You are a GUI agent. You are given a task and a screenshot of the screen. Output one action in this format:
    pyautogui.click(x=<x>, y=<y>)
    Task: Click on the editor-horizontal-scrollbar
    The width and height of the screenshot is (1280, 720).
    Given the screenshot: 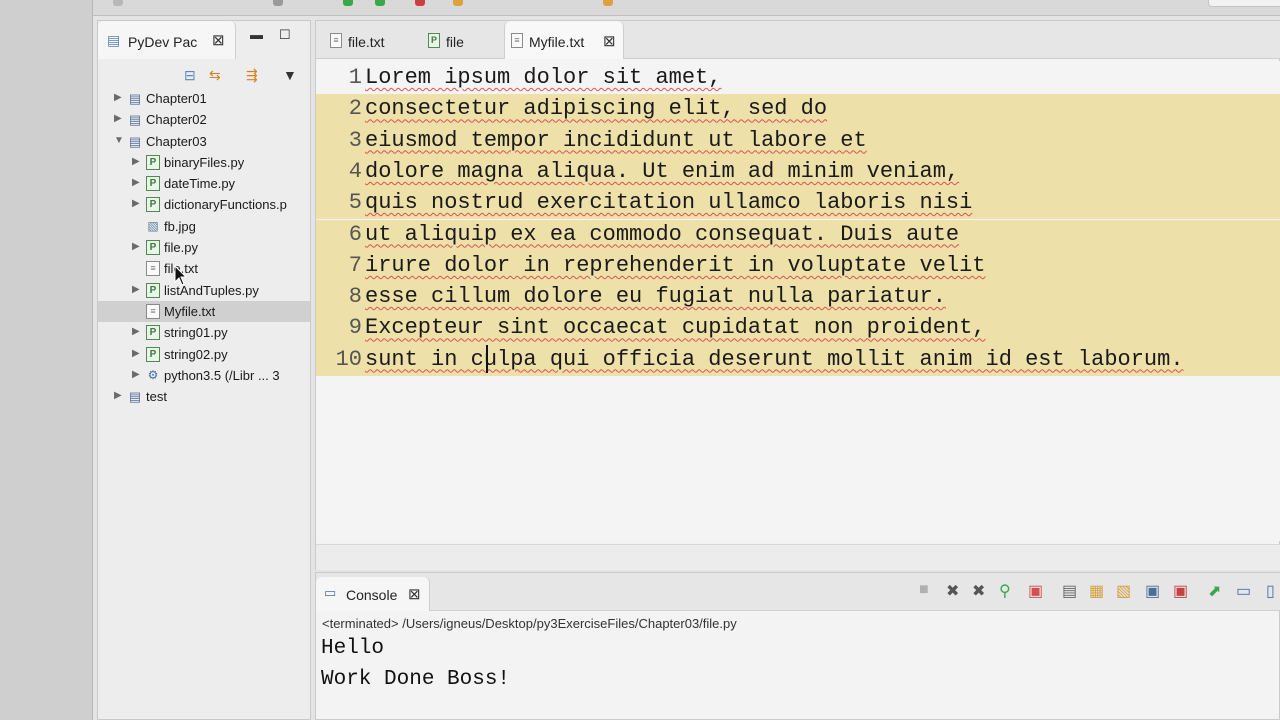 What is the action you would take?
    pyautogui.click(x=798, y=557)
    